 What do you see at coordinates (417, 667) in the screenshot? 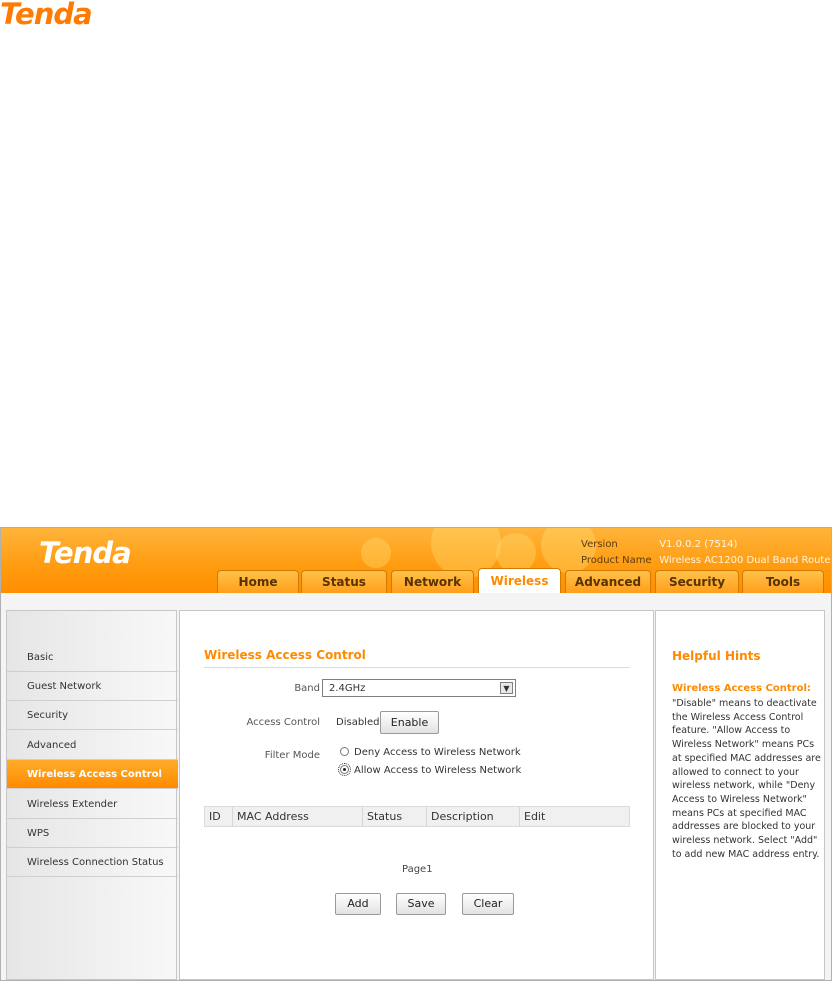
I see `title-divider` at bounding box center [417, 667].